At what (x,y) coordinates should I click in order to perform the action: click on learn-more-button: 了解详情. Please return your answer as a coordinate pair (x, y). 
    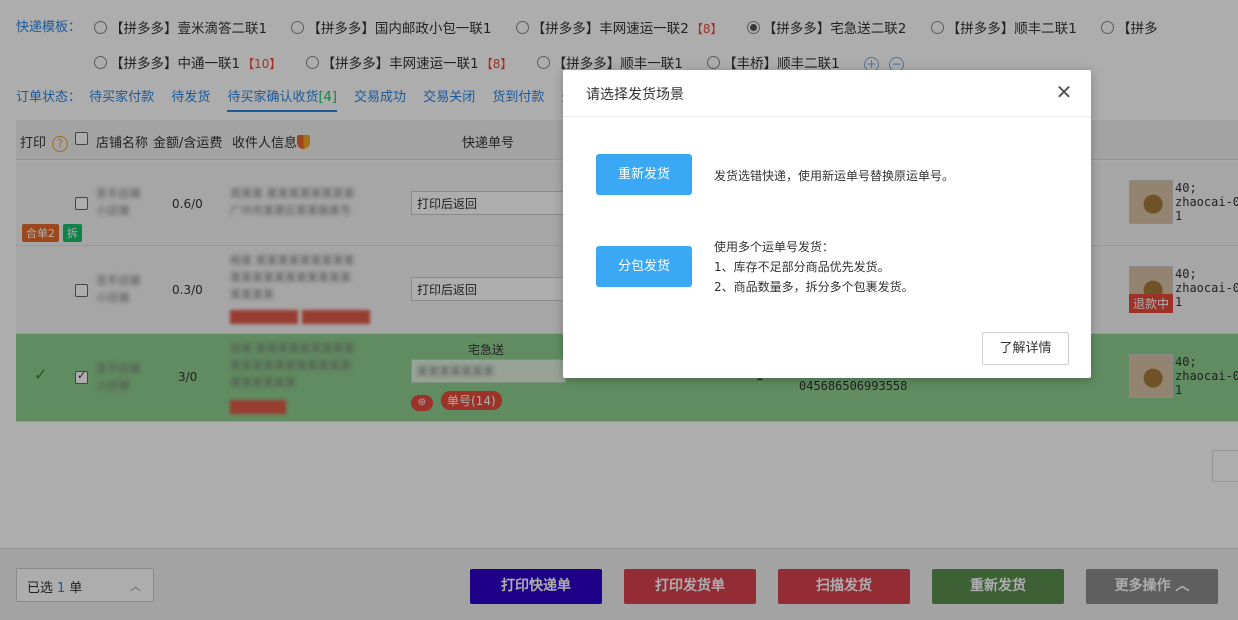
    Looking at the image, I should click on (1025, 348).